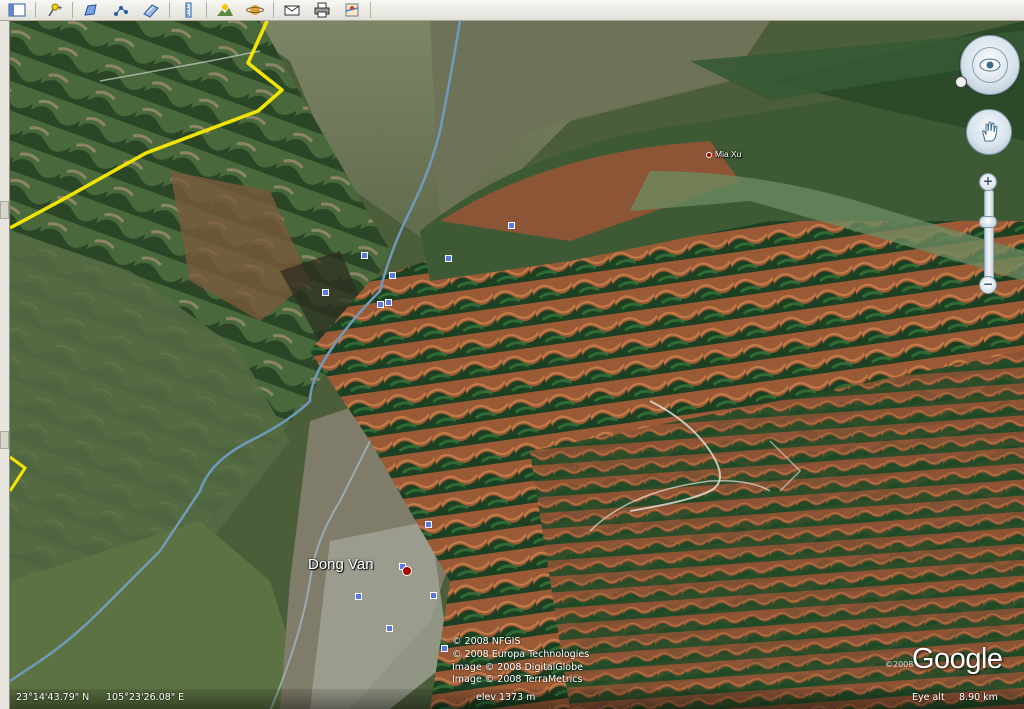  I want to click on longitude-readout: 105°23'26.08" E, so click(145, 697).